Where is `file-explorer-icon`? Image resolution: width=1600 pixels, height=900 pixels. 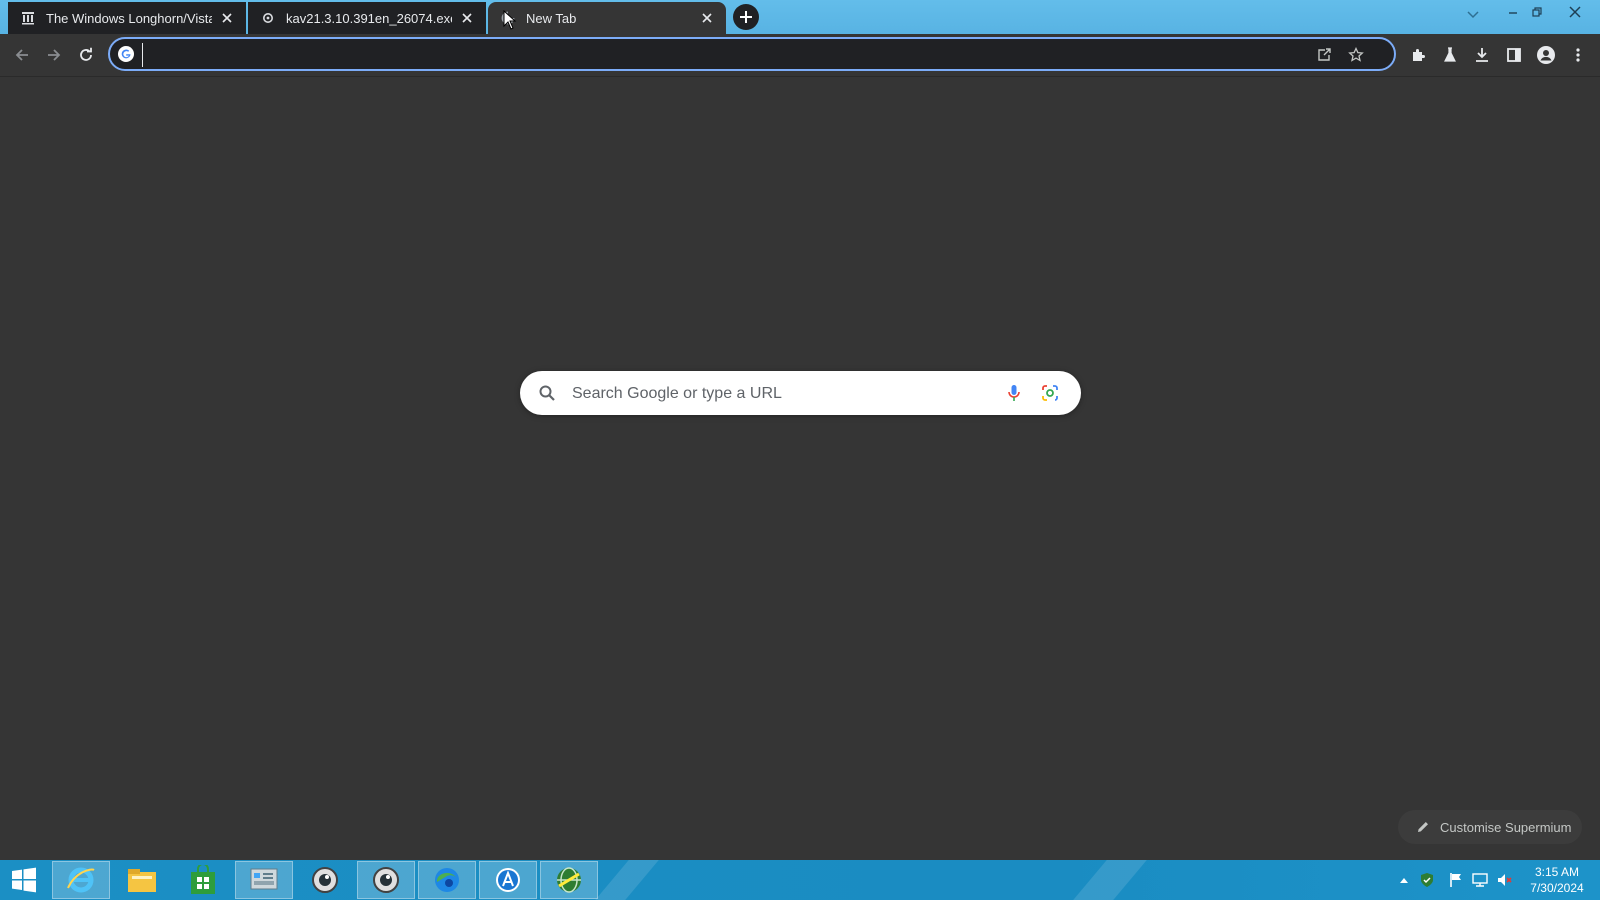
file-explorer-icon is located at coordinates (142, 880).